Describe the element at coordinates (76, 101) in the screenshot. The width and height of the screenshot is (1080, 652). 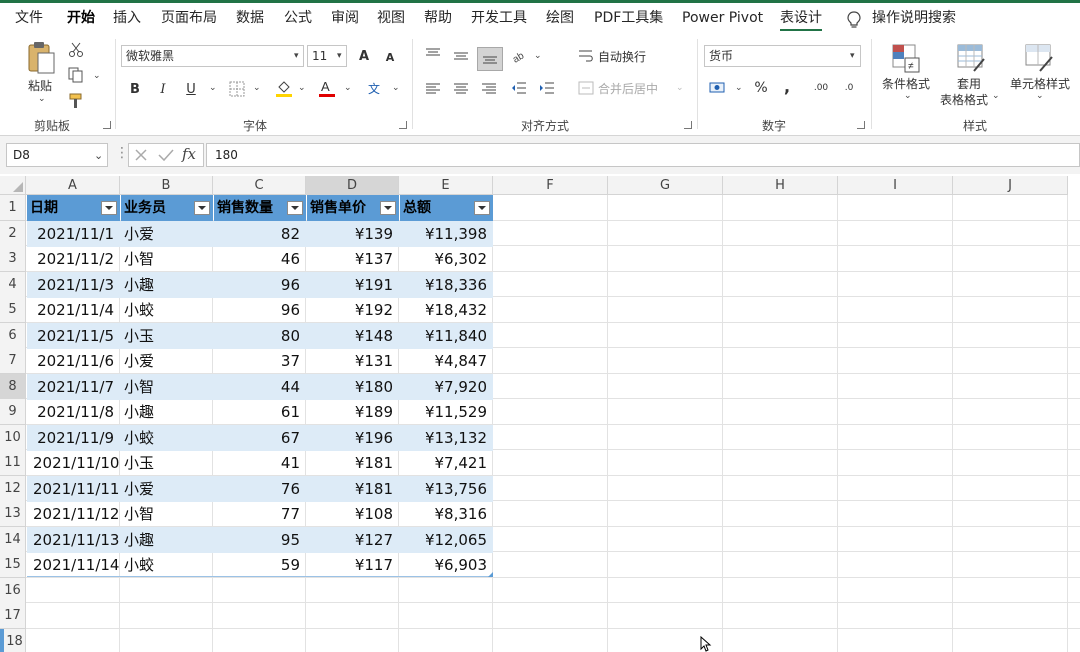
I see `format-painter-icon` at that location.